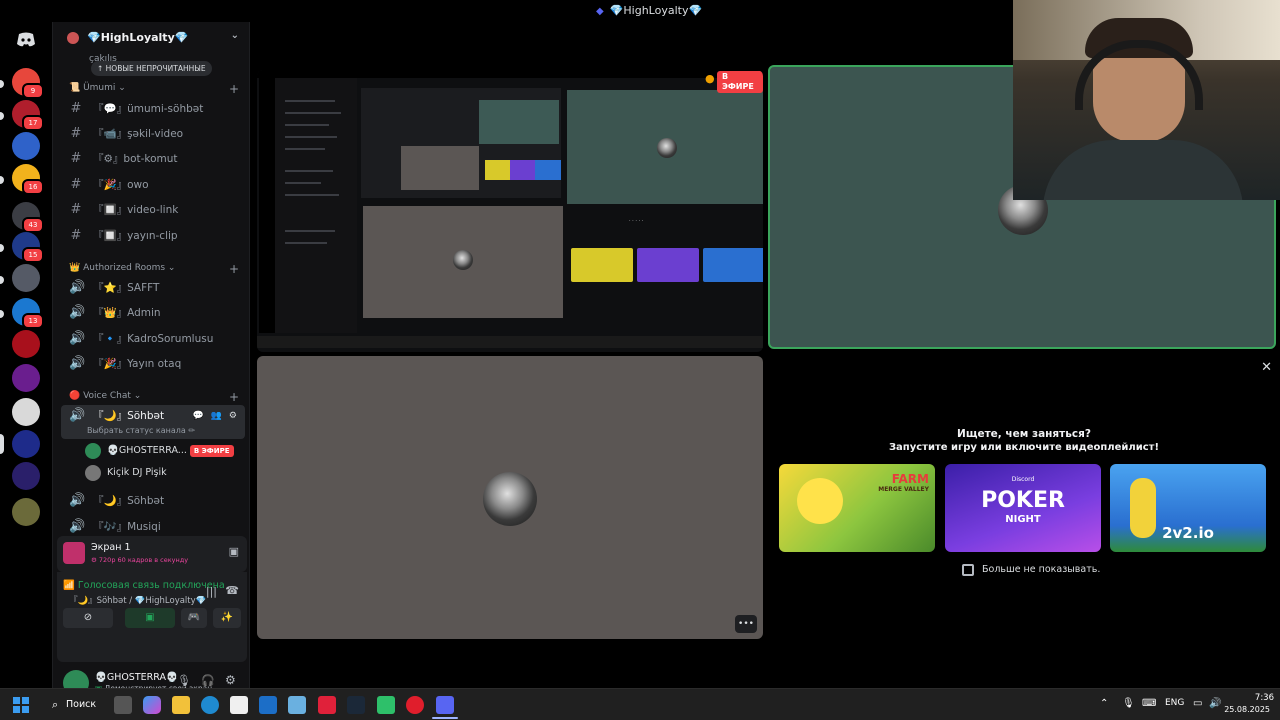  What do you see at coordinates (121, 185) in the screenshot?
I see `channel-label: 『🎉』owo` at bounding box center [121, 185].